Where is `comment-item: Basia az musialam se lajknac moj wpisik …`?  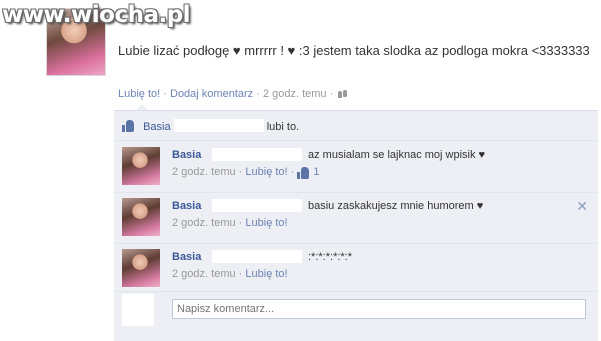
comment-item: Basia az musialam se lajknac moj wpisik … is located at coordinates (356, 168).